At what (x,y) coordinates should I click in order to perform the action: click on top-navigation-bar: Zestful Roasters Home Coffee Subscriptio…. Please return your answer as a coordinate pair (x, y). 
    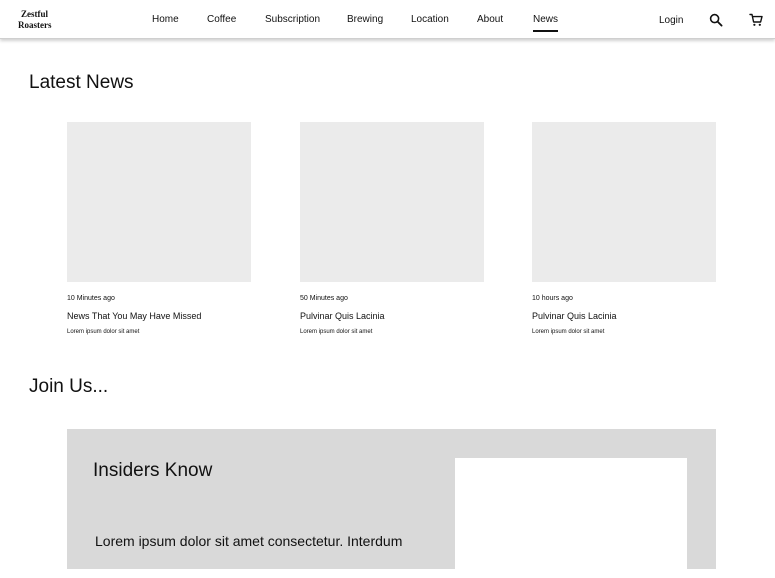
    Looking at the image, I should click on (387, 19).